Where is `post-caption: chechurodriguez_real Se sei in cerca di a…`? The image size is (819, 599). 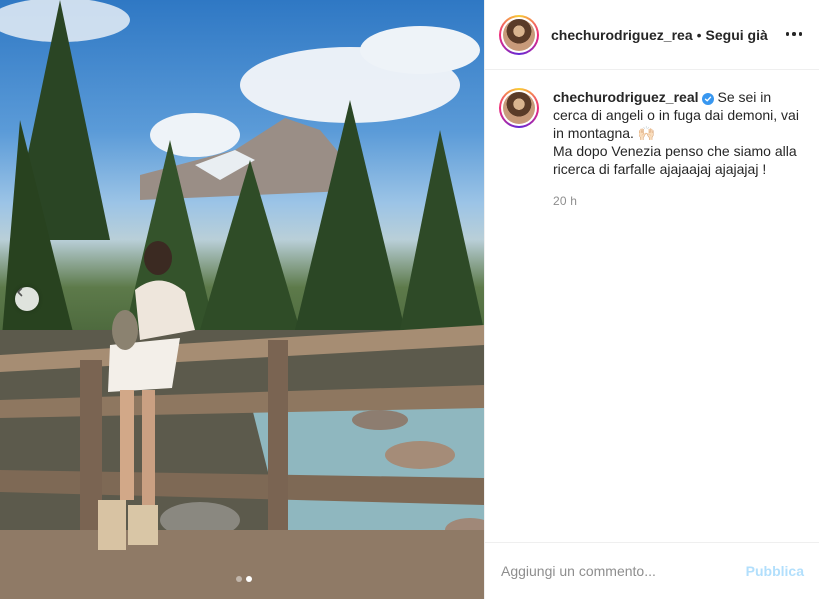 post-caption: chechurodriguez_real Se sei in cerca di a… is located at coordinates (654, 149).